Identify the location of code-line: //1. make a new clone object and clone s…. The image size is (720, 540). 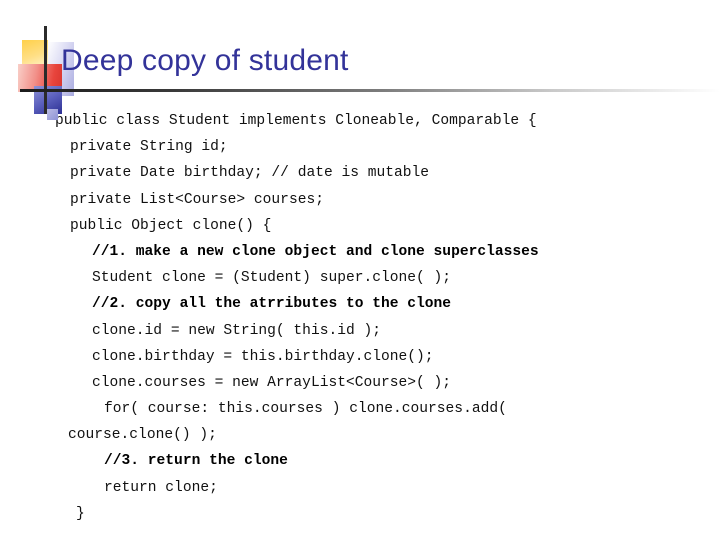
(315, 251).